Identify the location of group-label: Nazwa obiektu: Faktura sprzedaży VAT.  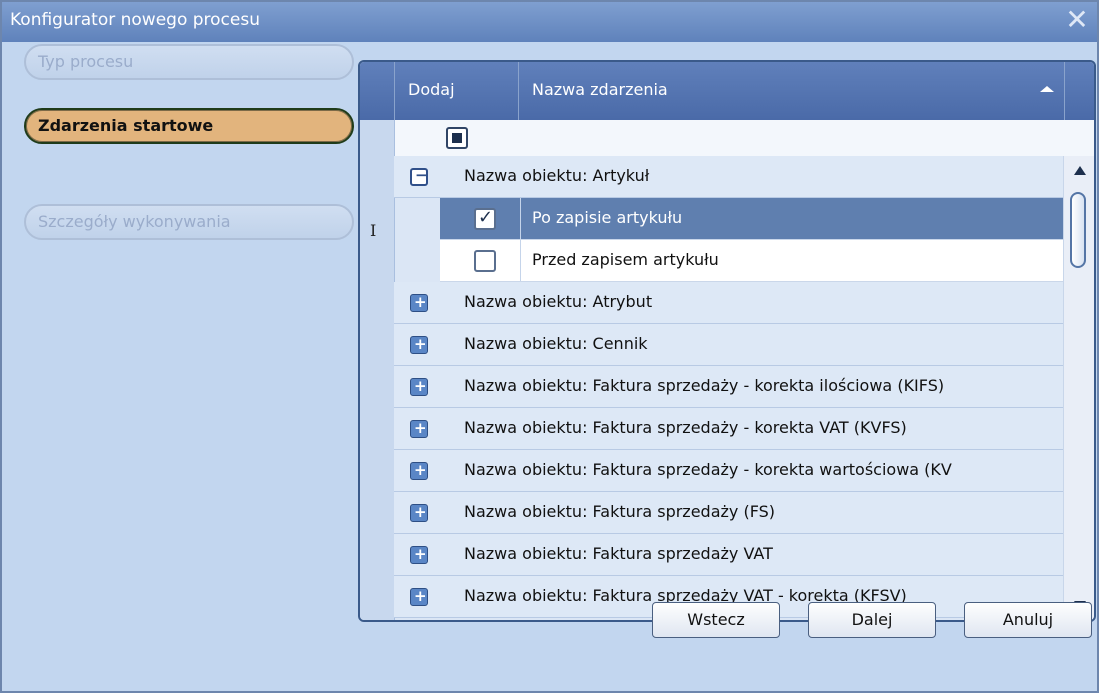
(618, 553).